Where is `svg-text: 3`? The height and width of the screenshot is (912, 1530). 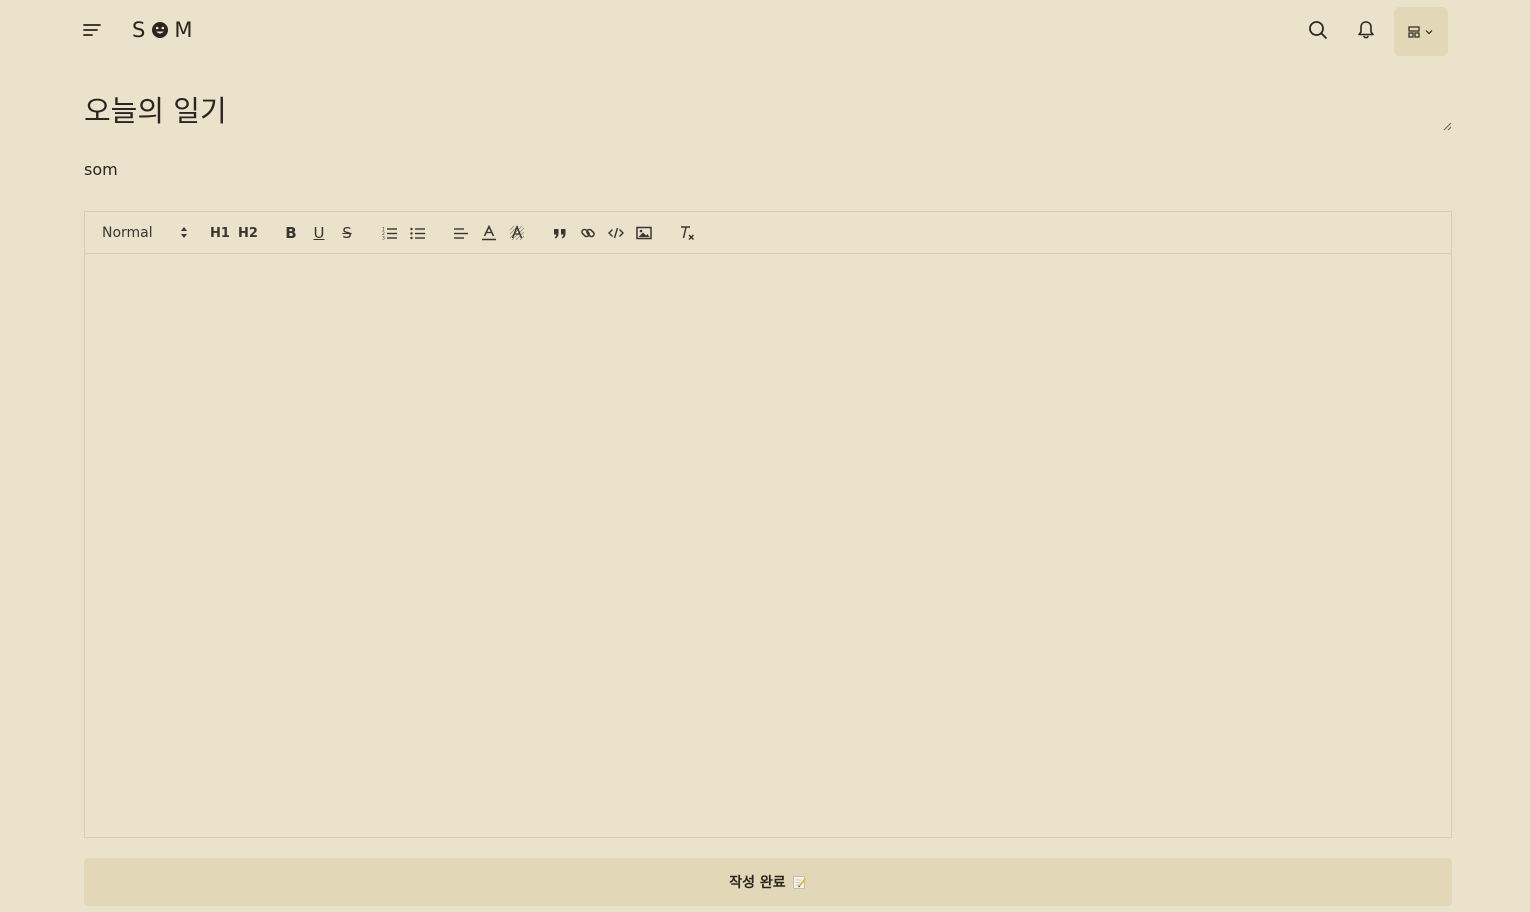
svg-text: 3 is located at coordinates (383, 238).